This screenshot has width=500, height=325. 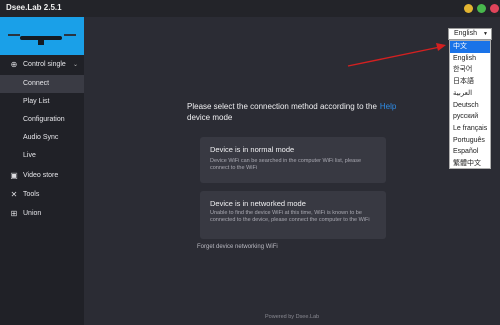 What do you see at coordinates (470, 94) in the screenshot?
I see `language-option: العربية` at bounding box center [470, 94].